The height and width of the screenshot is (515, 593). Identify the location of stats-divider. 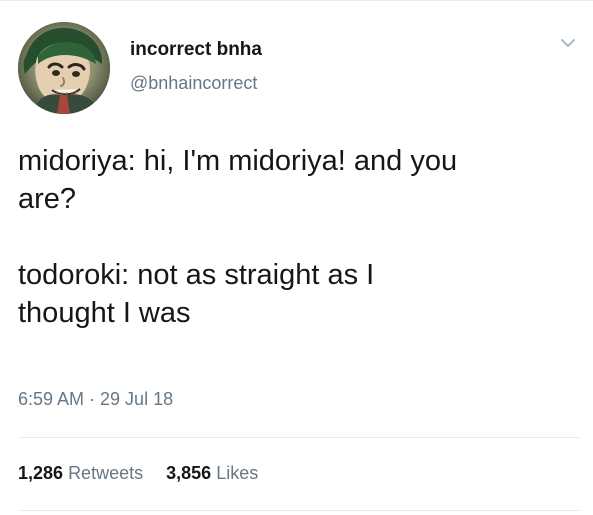
(299, 510).